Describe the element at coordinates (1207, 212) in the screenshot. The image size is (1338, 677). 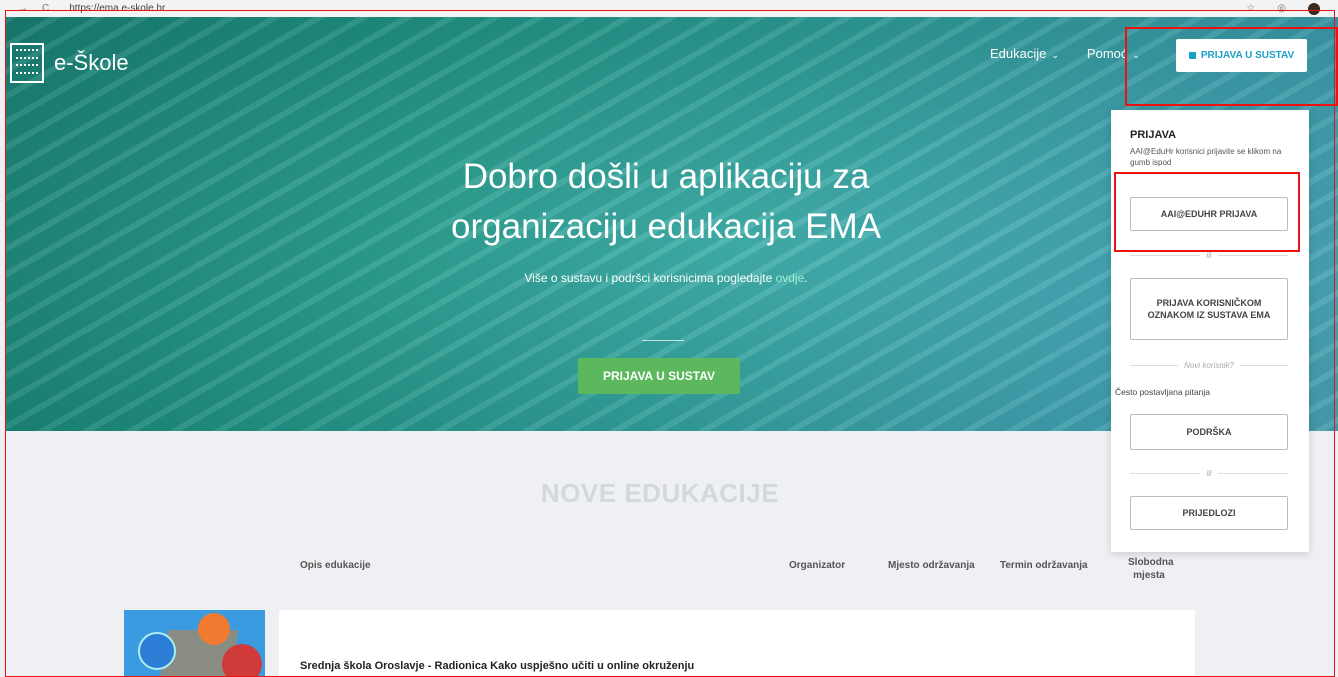
I see `annotation-box-aai` at that location.